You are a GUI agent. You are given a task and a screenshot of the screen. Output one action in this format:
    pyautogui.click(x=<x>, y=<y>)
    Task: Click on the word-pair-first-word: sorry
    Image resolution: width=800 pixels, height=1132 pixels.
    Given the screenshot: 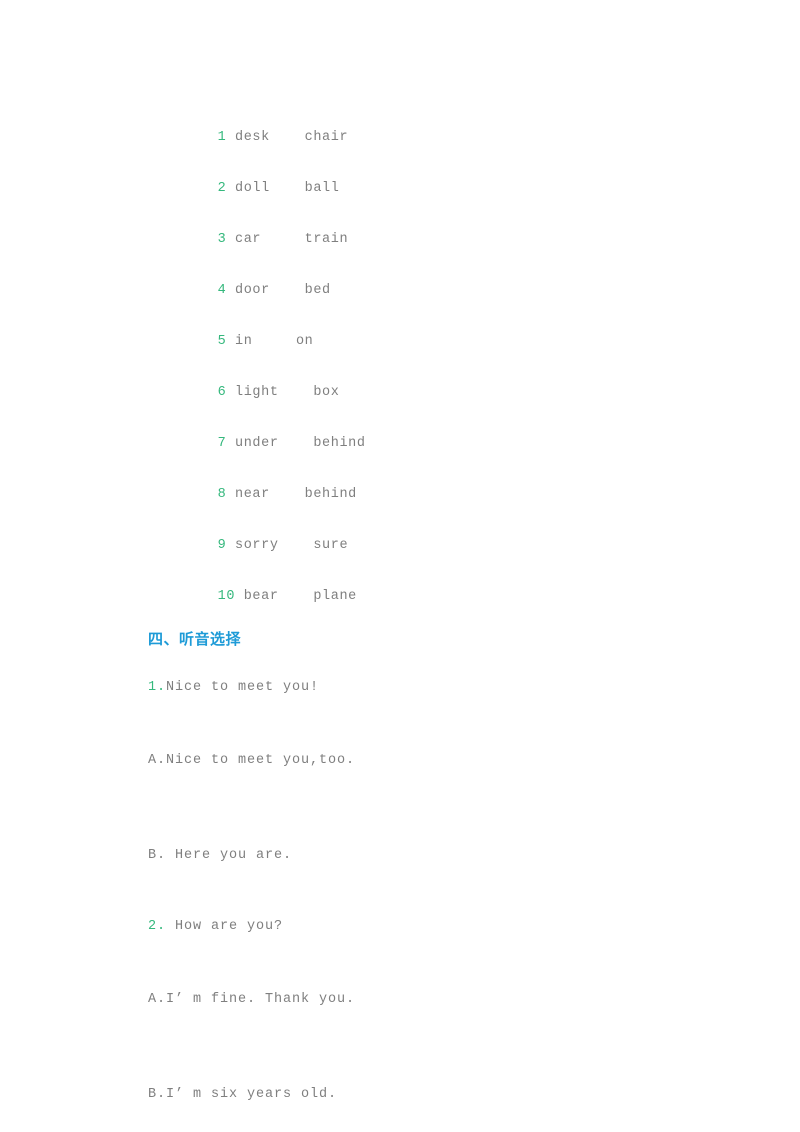 What is the action you would take?
    pyautogui.click(x=257, y=545)
    